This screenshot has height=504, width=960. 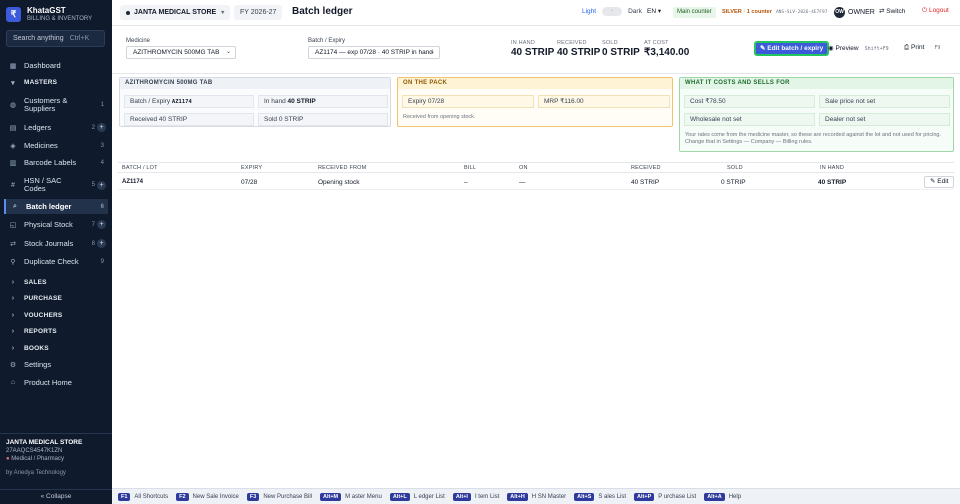 What do you see at coordinates (207, 496) in the screenshot?
I see `shortcut-new-sale: F2 New Sale Invoice` at bounding box center [207, 496].